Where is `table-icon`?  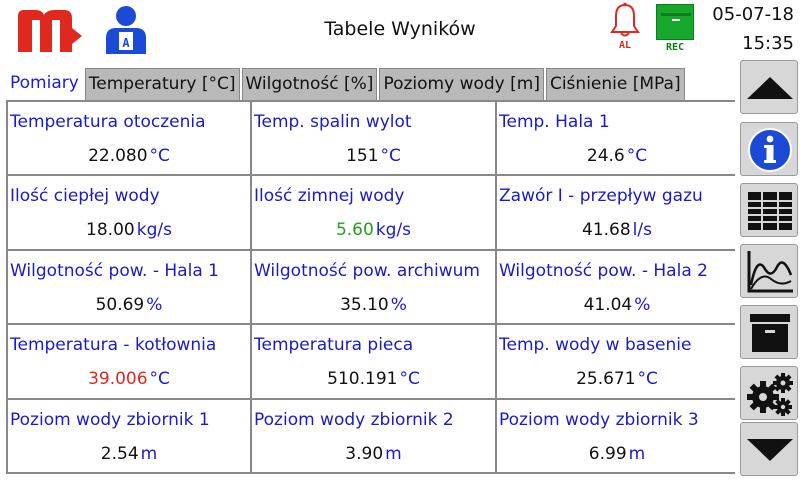 table-icon is located at coordinates (770, 211).